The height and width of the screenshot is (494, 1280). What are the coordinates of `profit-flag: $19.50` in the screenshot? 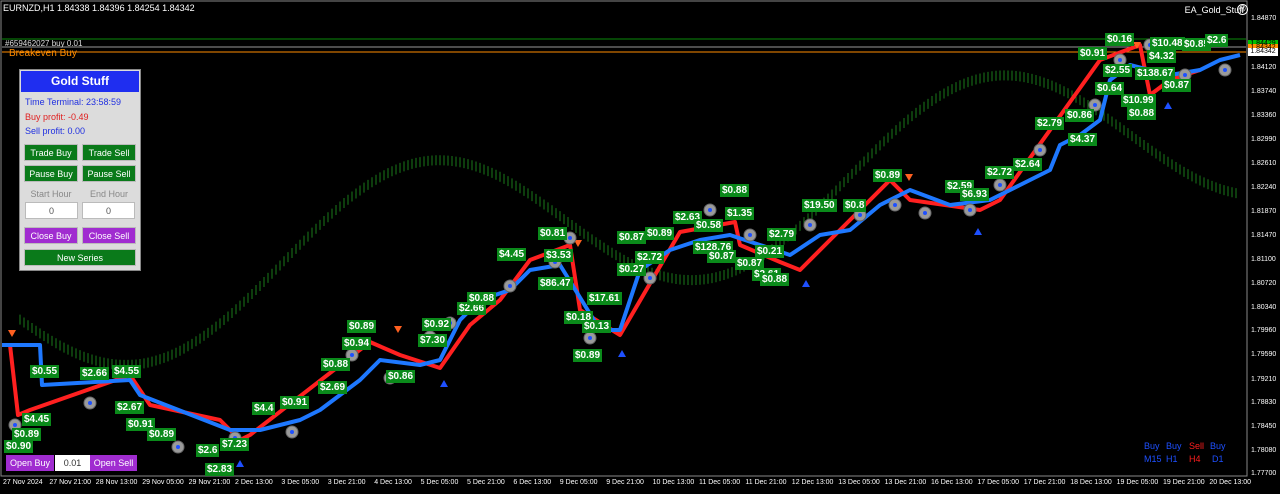 It's located at (819, 205).